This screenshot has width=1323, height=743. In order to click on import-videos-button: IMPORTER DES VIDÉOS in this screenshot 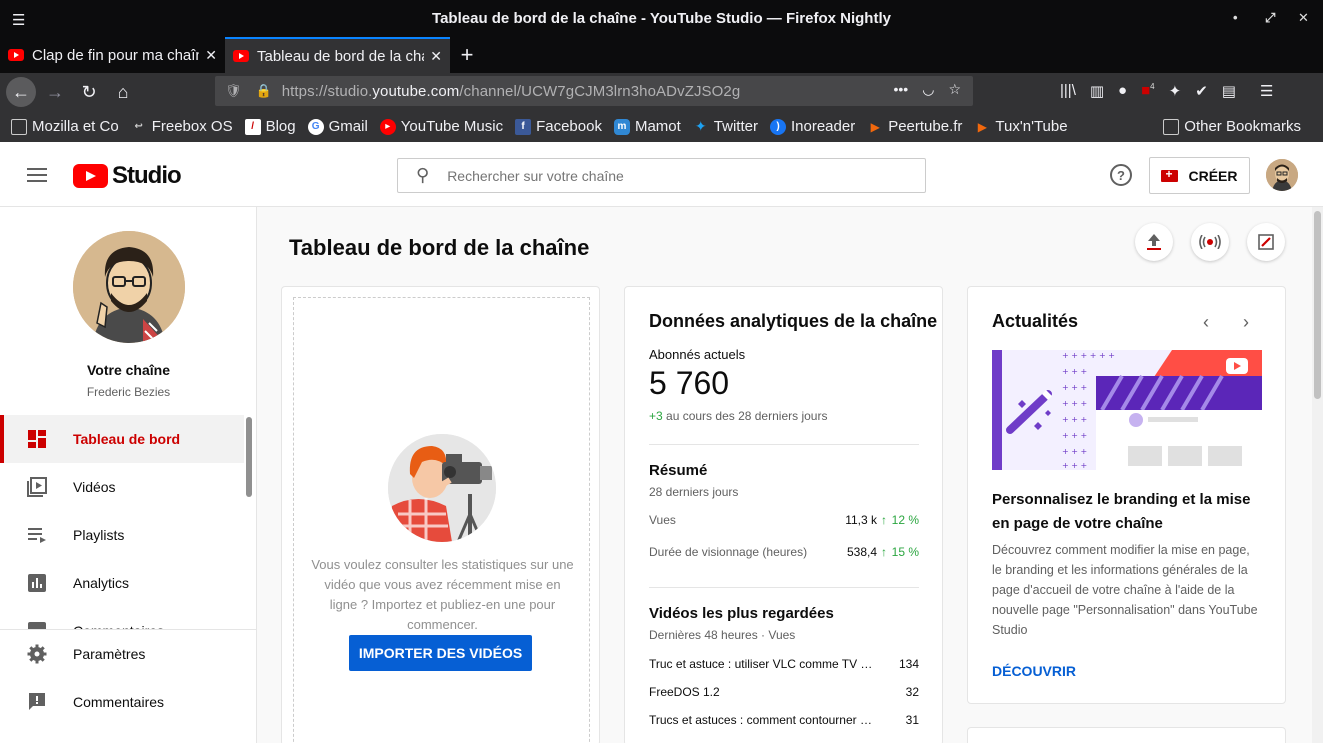, I will do `click(440, 653)`.